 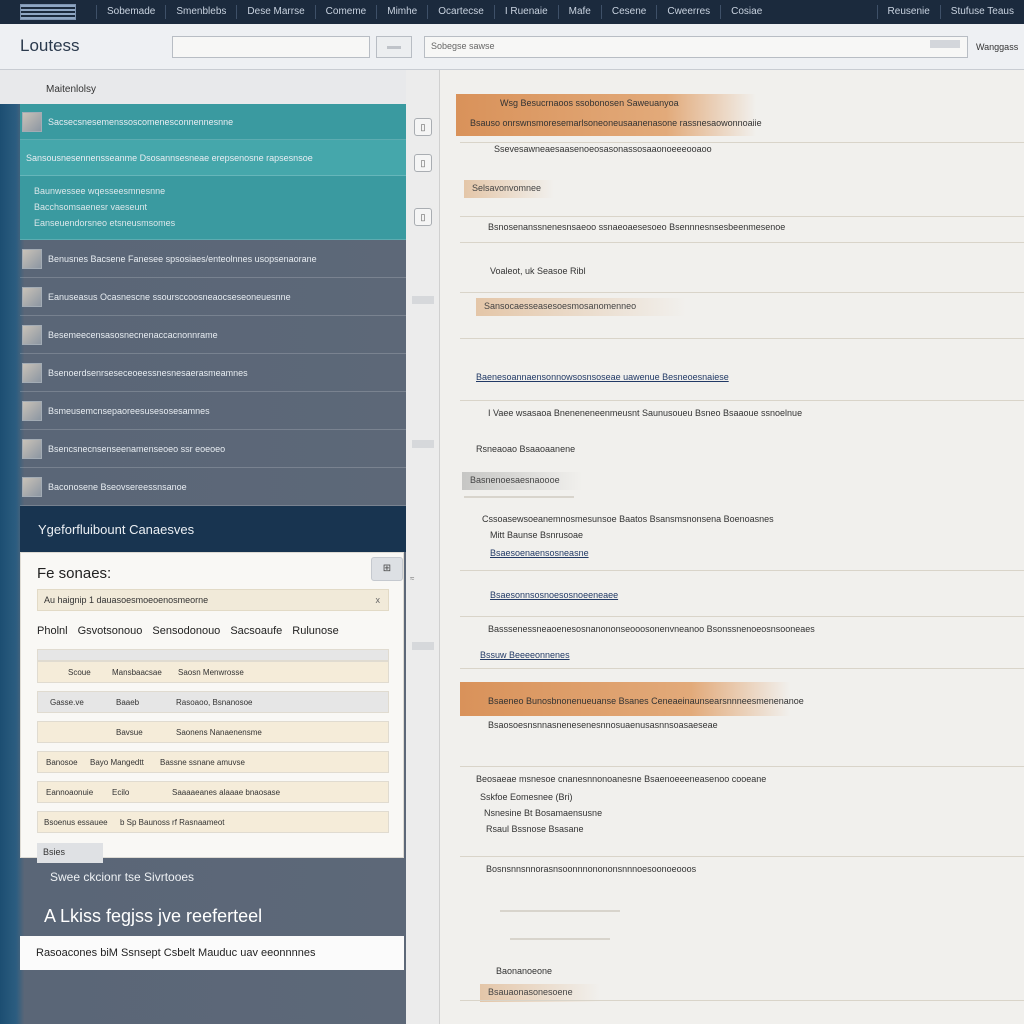 What do you see at coordinates (203, 87) in the screenshot?
I see `sidebar-heading-bar: Maitenlolsy` at bounding box center [203, 87].